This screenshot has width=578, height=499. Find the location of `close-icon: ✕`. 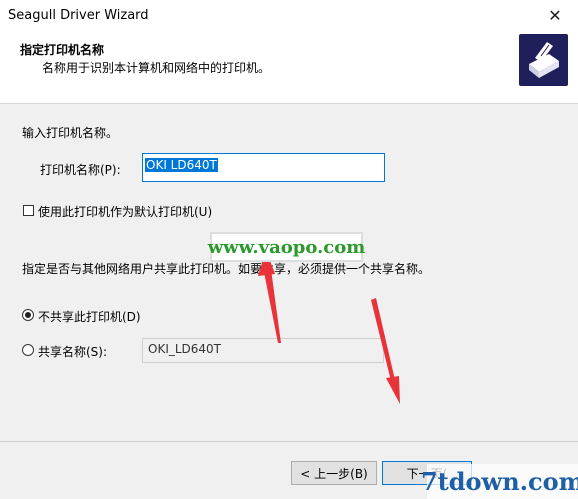

close-icon: ✕ is located at coordinates (555, 15).